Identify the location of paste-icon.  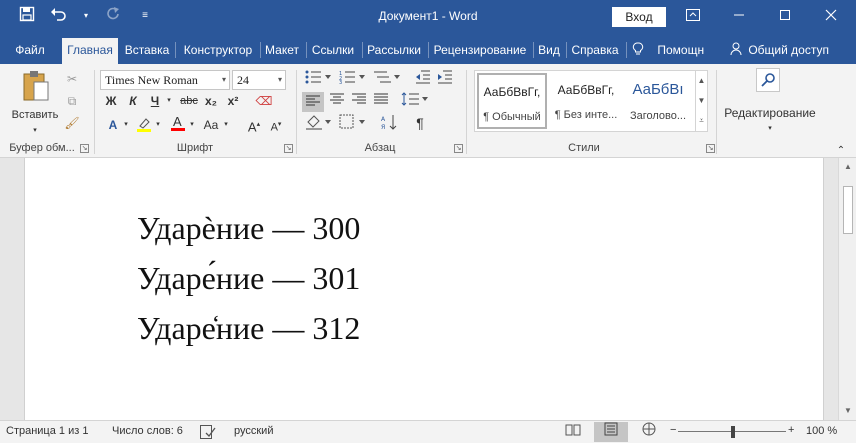
(36, 90).